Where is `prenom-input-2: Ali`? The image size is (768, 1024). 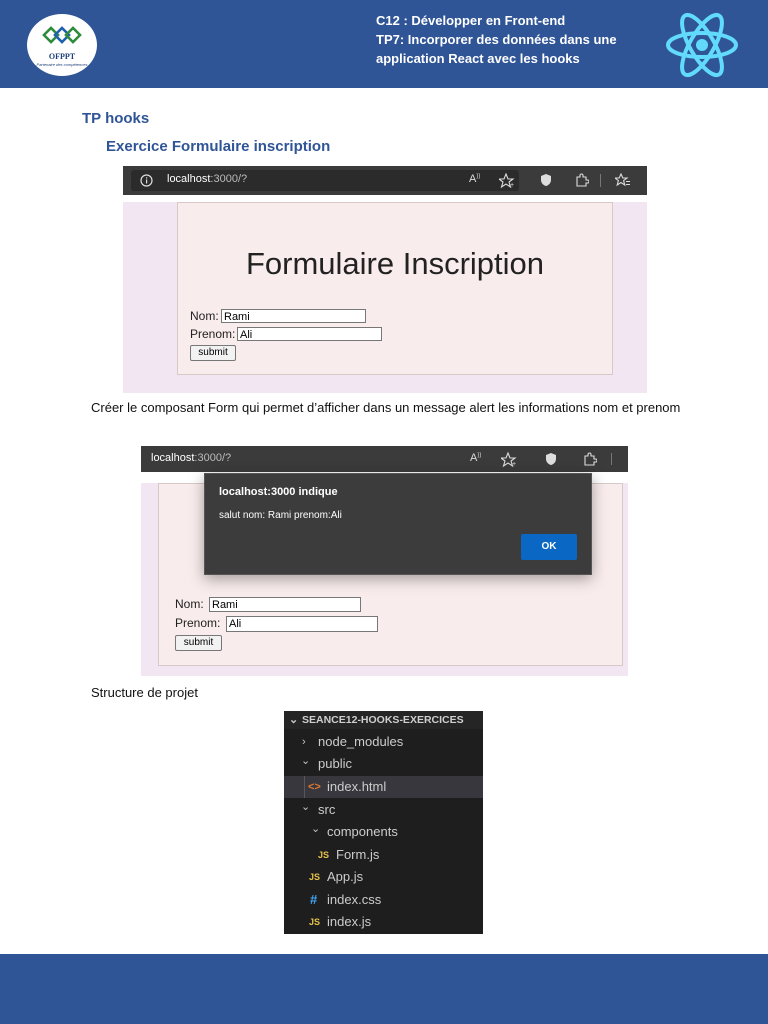
prenom-input-2: Ali is located at coordinates (302, 624).